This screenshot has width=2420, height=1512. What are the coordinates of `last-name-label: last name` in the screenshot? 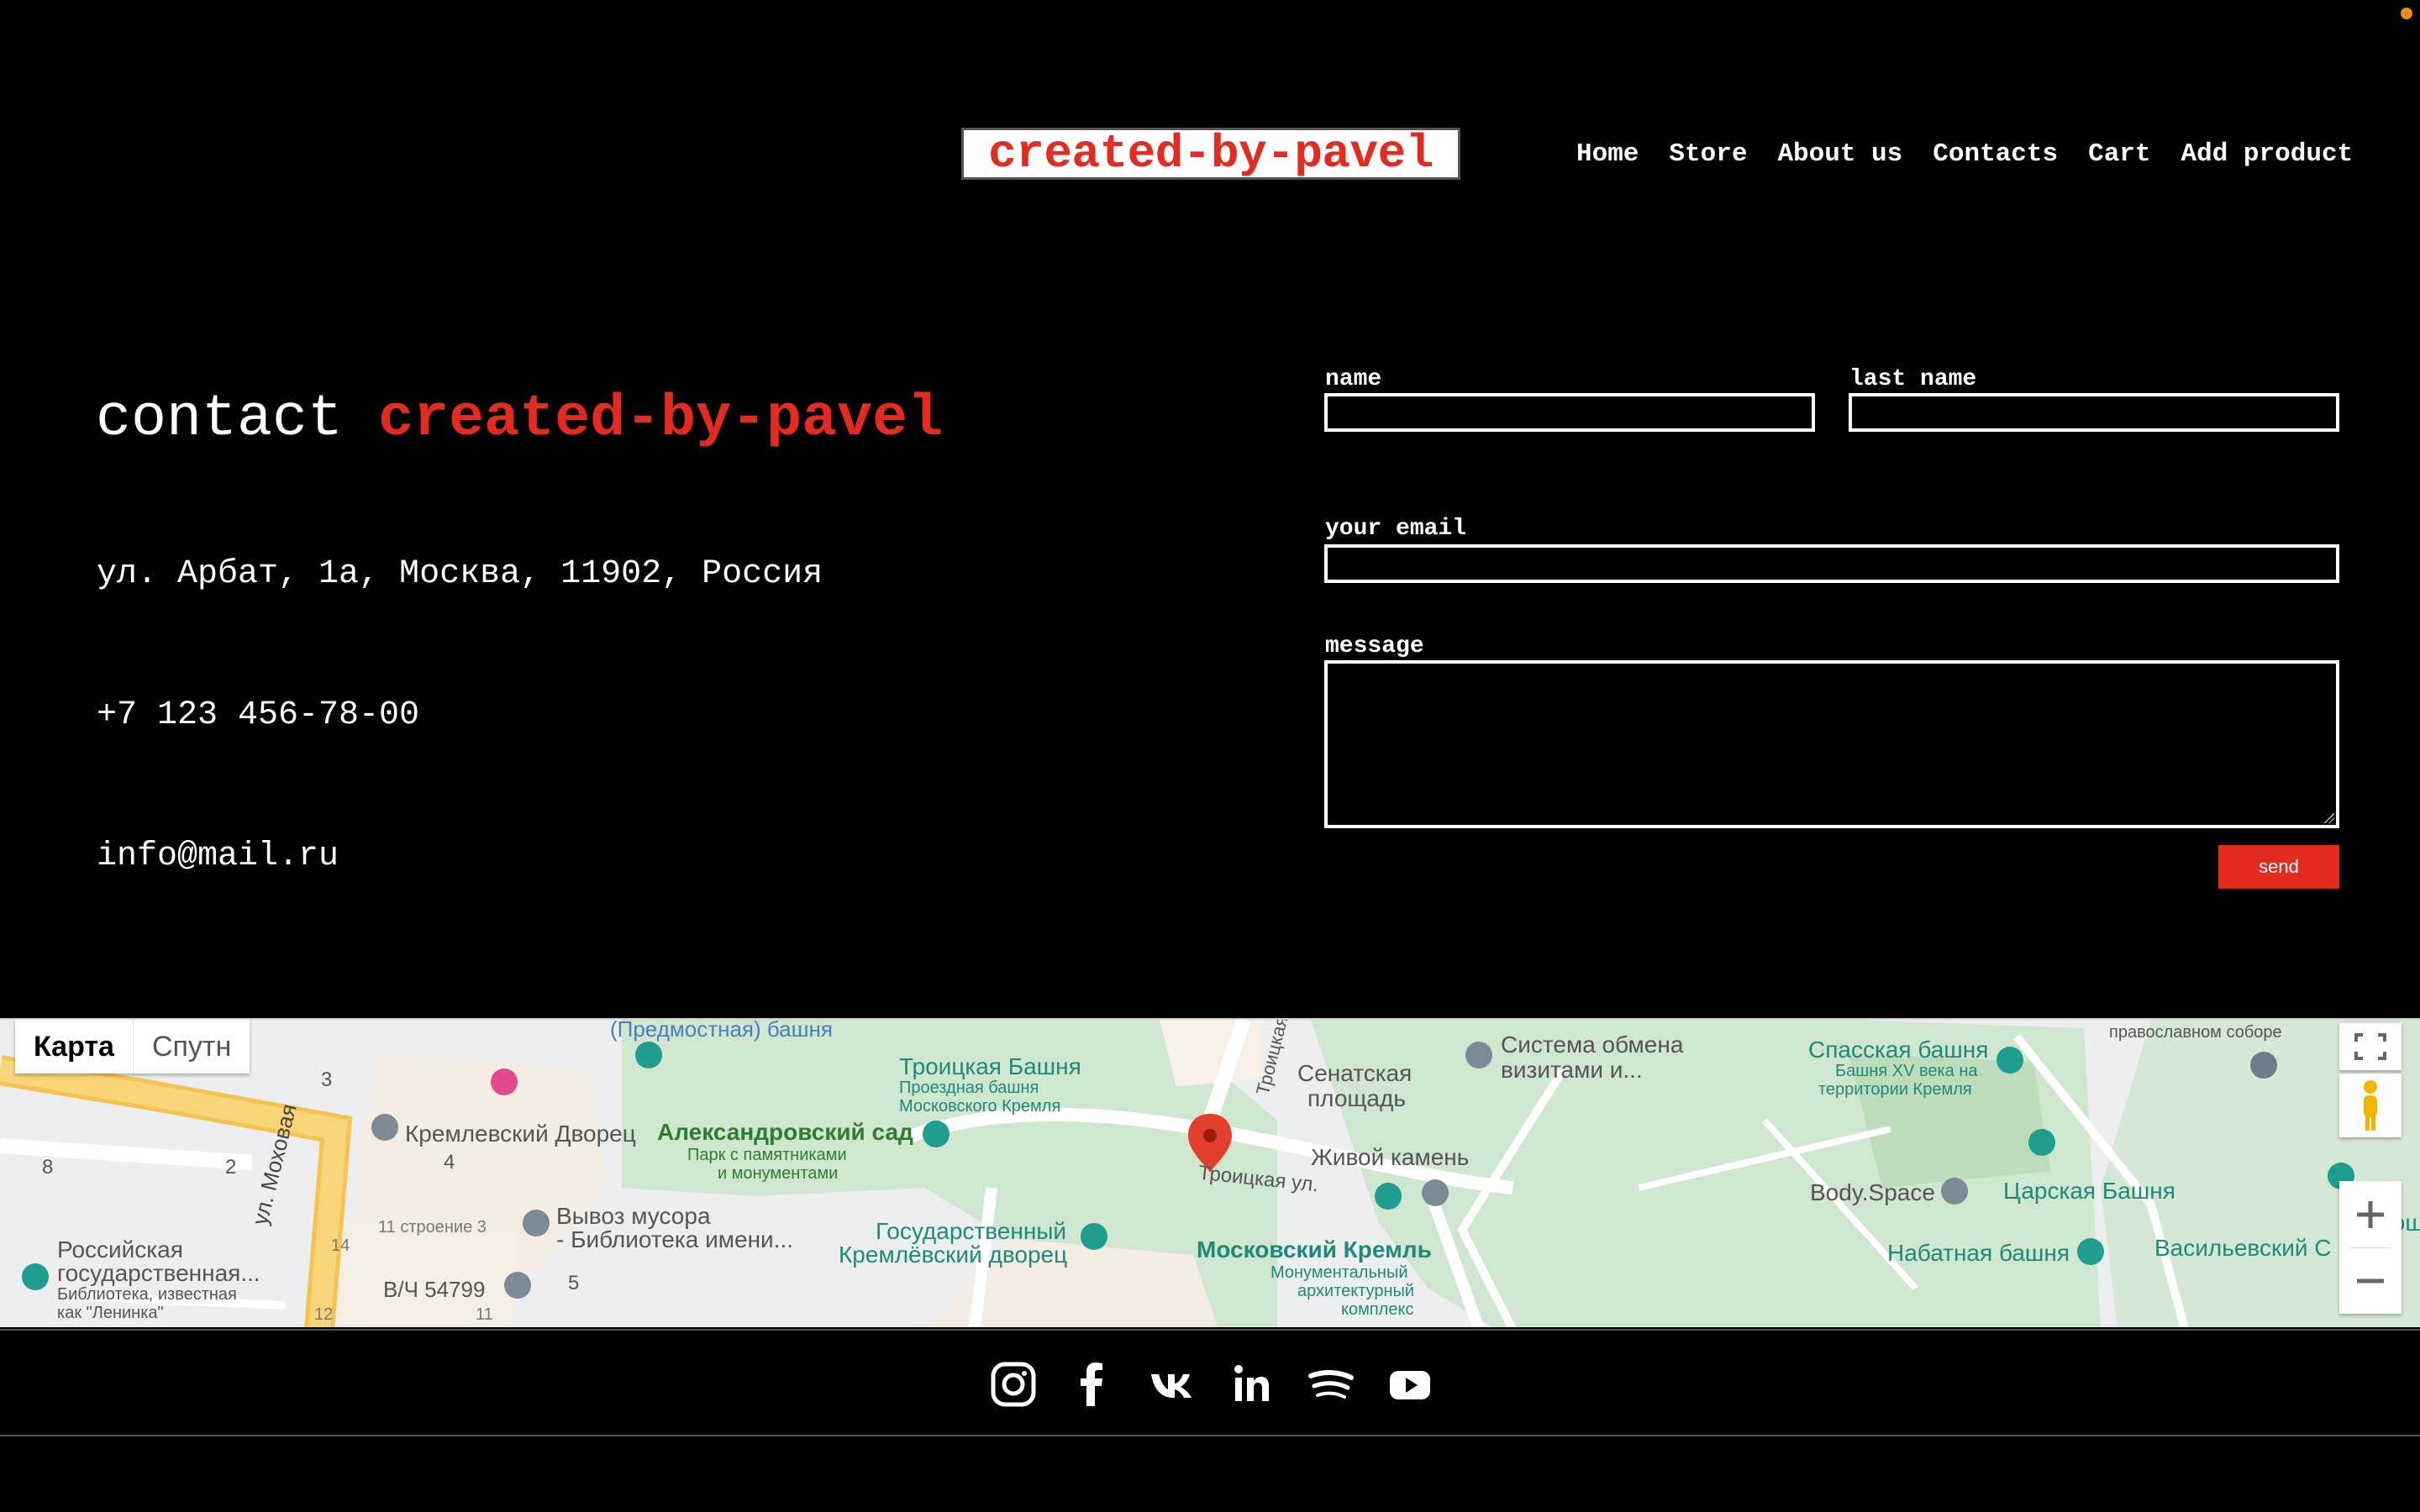 It's located at (1913, 379).